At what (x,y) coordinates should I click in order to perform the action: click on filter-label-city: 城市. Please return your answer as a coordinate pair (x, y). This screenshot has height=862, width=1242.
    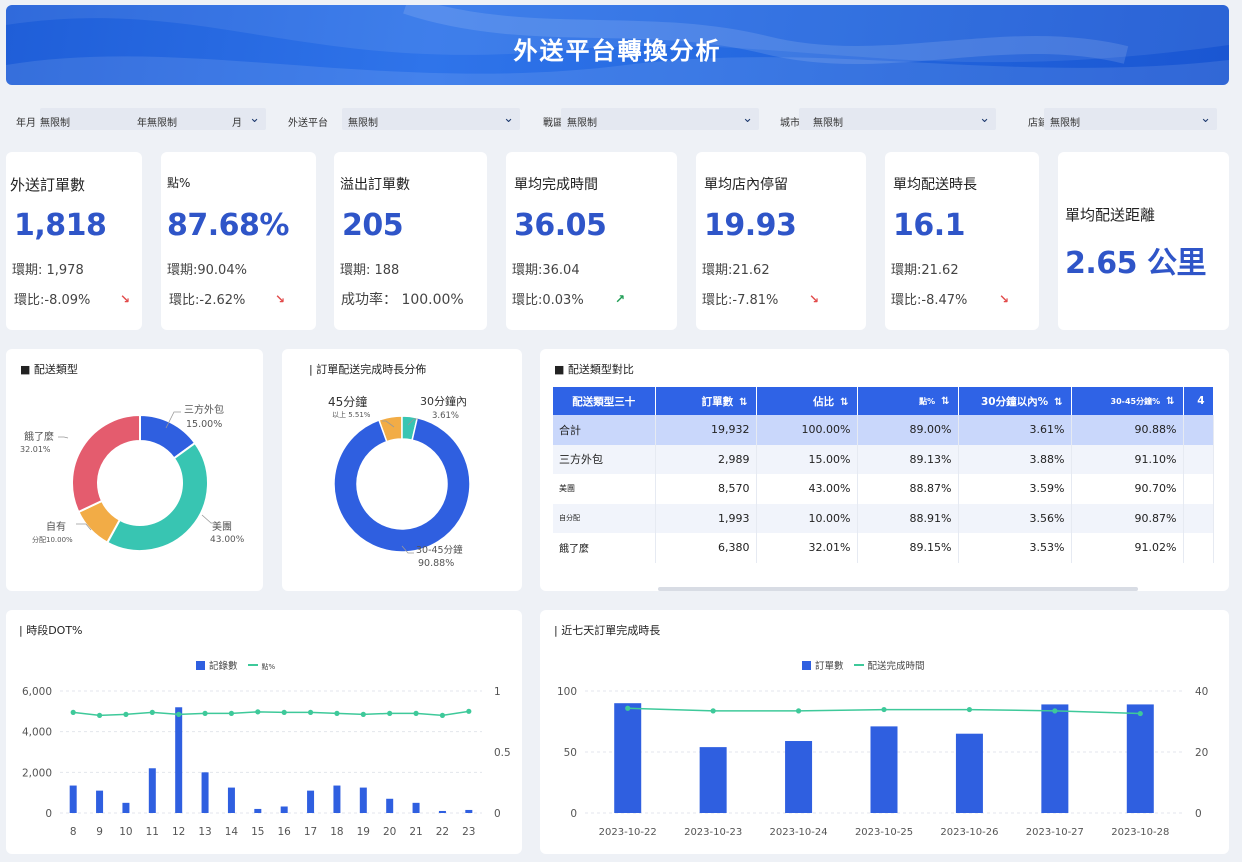
    Looking at the image, I should click on (790, 123).